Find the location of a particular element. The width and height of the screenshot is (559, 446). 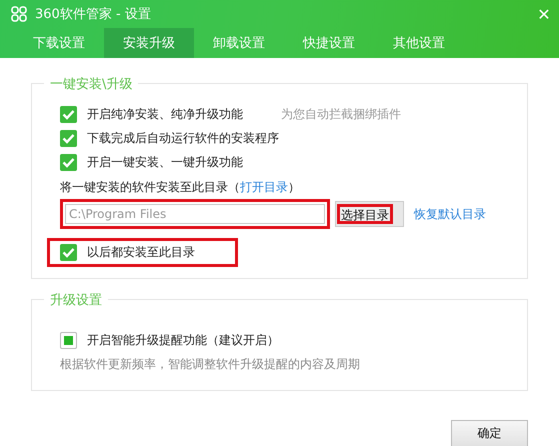

logo-icon is located at coordinates (19, 14).